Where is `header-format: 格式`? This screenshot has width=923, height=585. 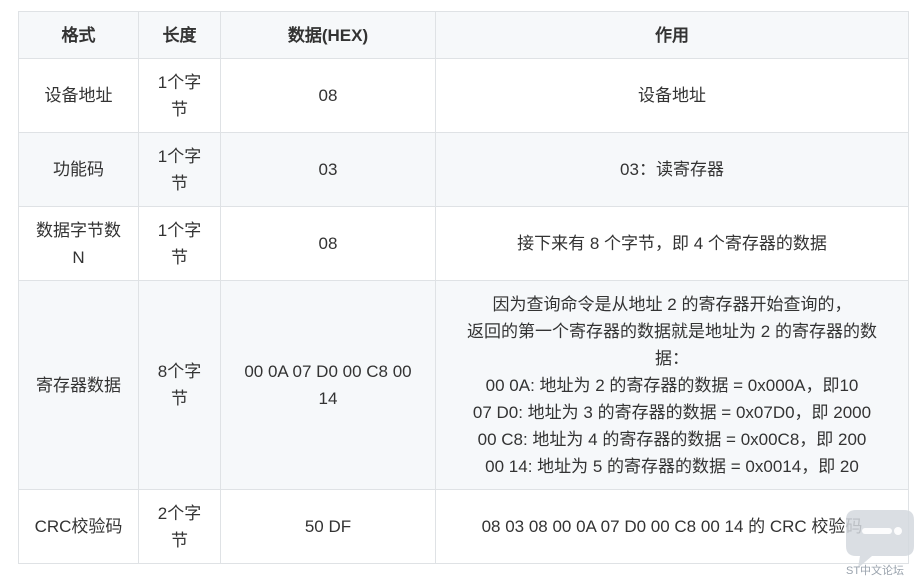 header-format: 格式 is located at coordinates (78, 35).